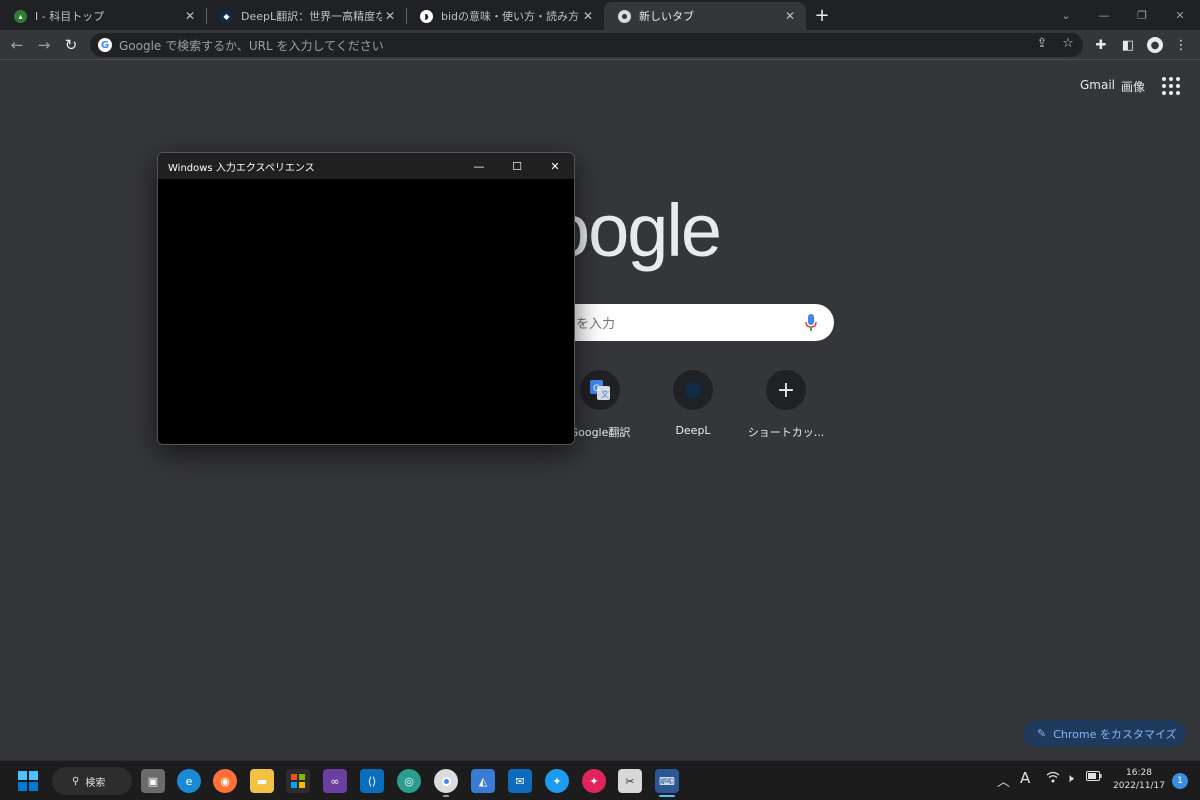 This screenshot has height=800, width=1200. Describe the element at coordinates (1171, 86) in the screenshot. I see `apps-grid-icon` at that location.